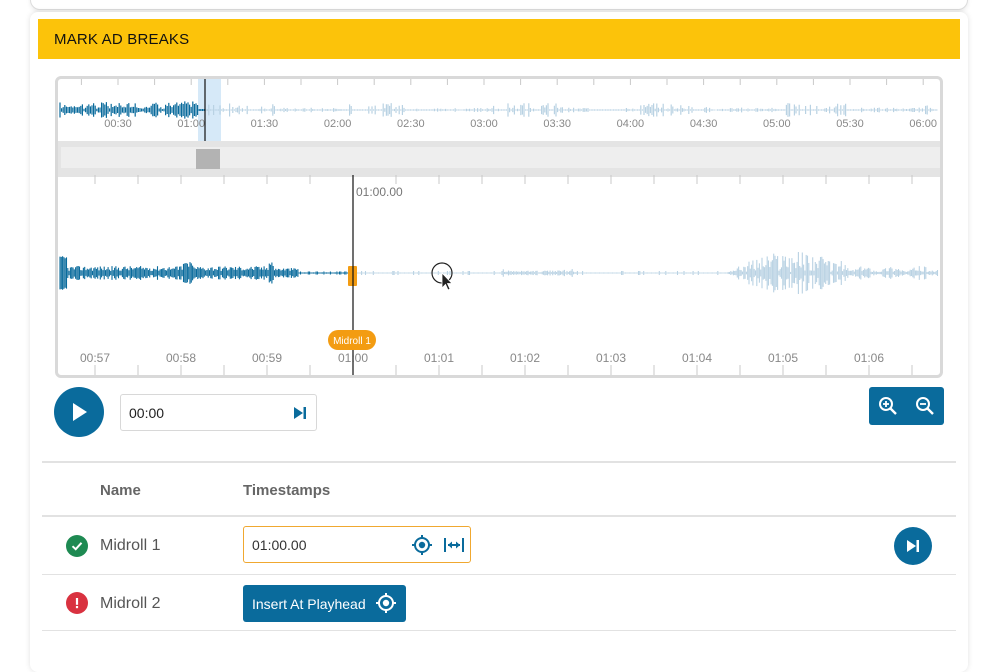  Describe the element at coordinates (338, 124) in the screenshot. I see `overview-time-label: 02:00` at that location.